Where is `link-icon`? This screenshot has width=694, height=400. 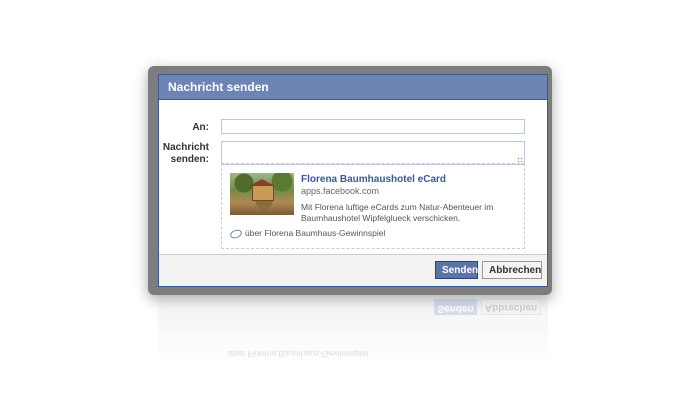
link-icon is located at coordinates (236, 233).